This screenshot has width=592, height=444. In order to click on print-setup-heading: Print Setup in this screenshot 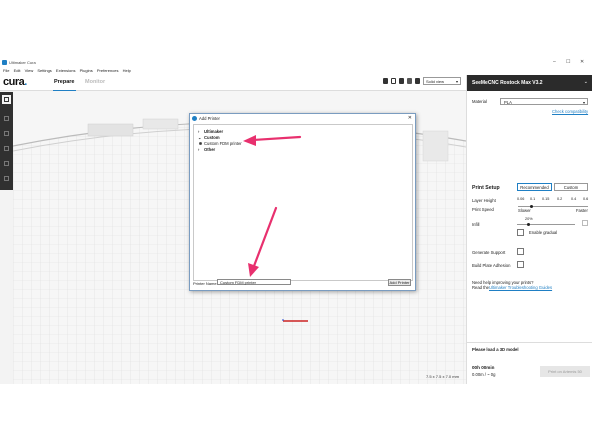, I will do `click(486, 188)`.